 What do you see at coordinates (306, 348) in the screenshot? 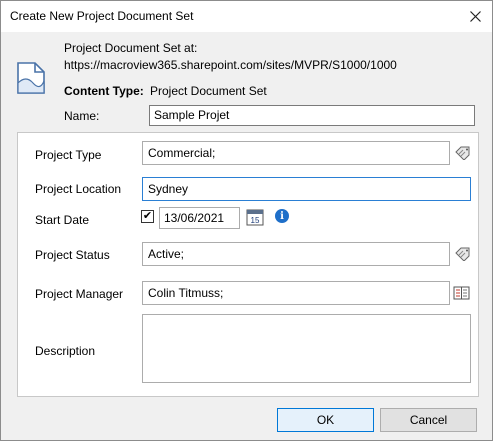
I see `description-field` at bounding box center [306, 348].